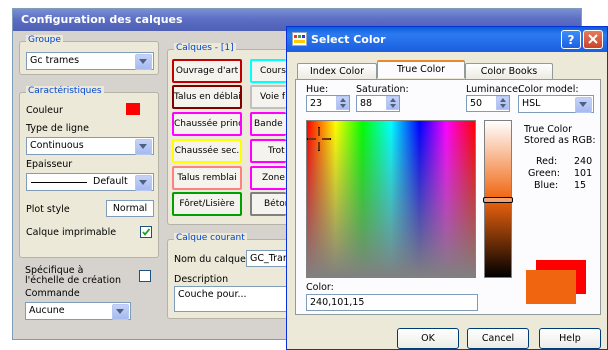 Image resolution: width=608 pixels, height=350 pixels. What do you see at coordinates (78, 311) in the screenshot?
I see `command-select: Aucune` at bounding box center [78, 311].